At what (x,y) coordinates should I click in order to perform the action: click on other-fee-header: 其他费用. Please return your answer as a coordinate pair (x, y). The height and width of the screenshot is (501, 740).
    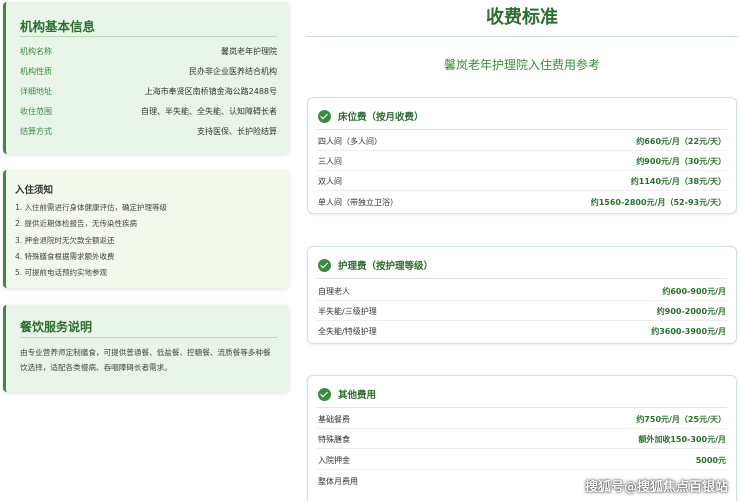
    Looking at the image, I should click on (347, 394).